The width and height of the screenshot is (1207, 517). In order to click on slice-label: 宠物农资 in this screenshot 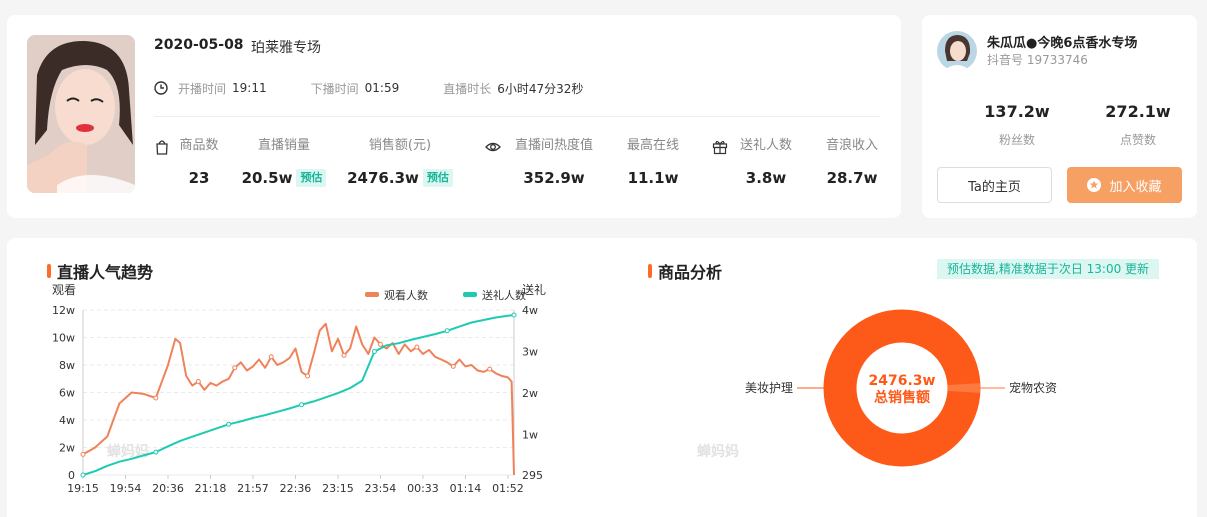, I will do `click(1033, 387)`.